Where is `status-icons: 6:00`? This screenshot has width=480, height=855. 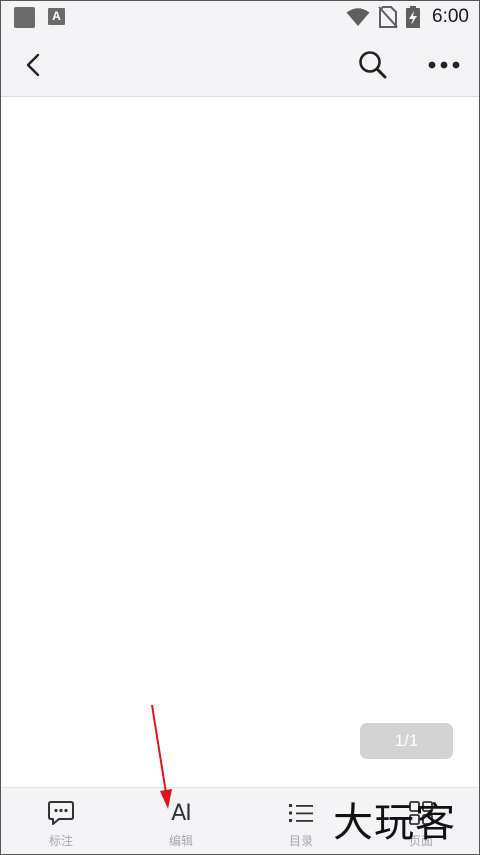
status-icons: 6:00 is located at coordinates (407, 17).